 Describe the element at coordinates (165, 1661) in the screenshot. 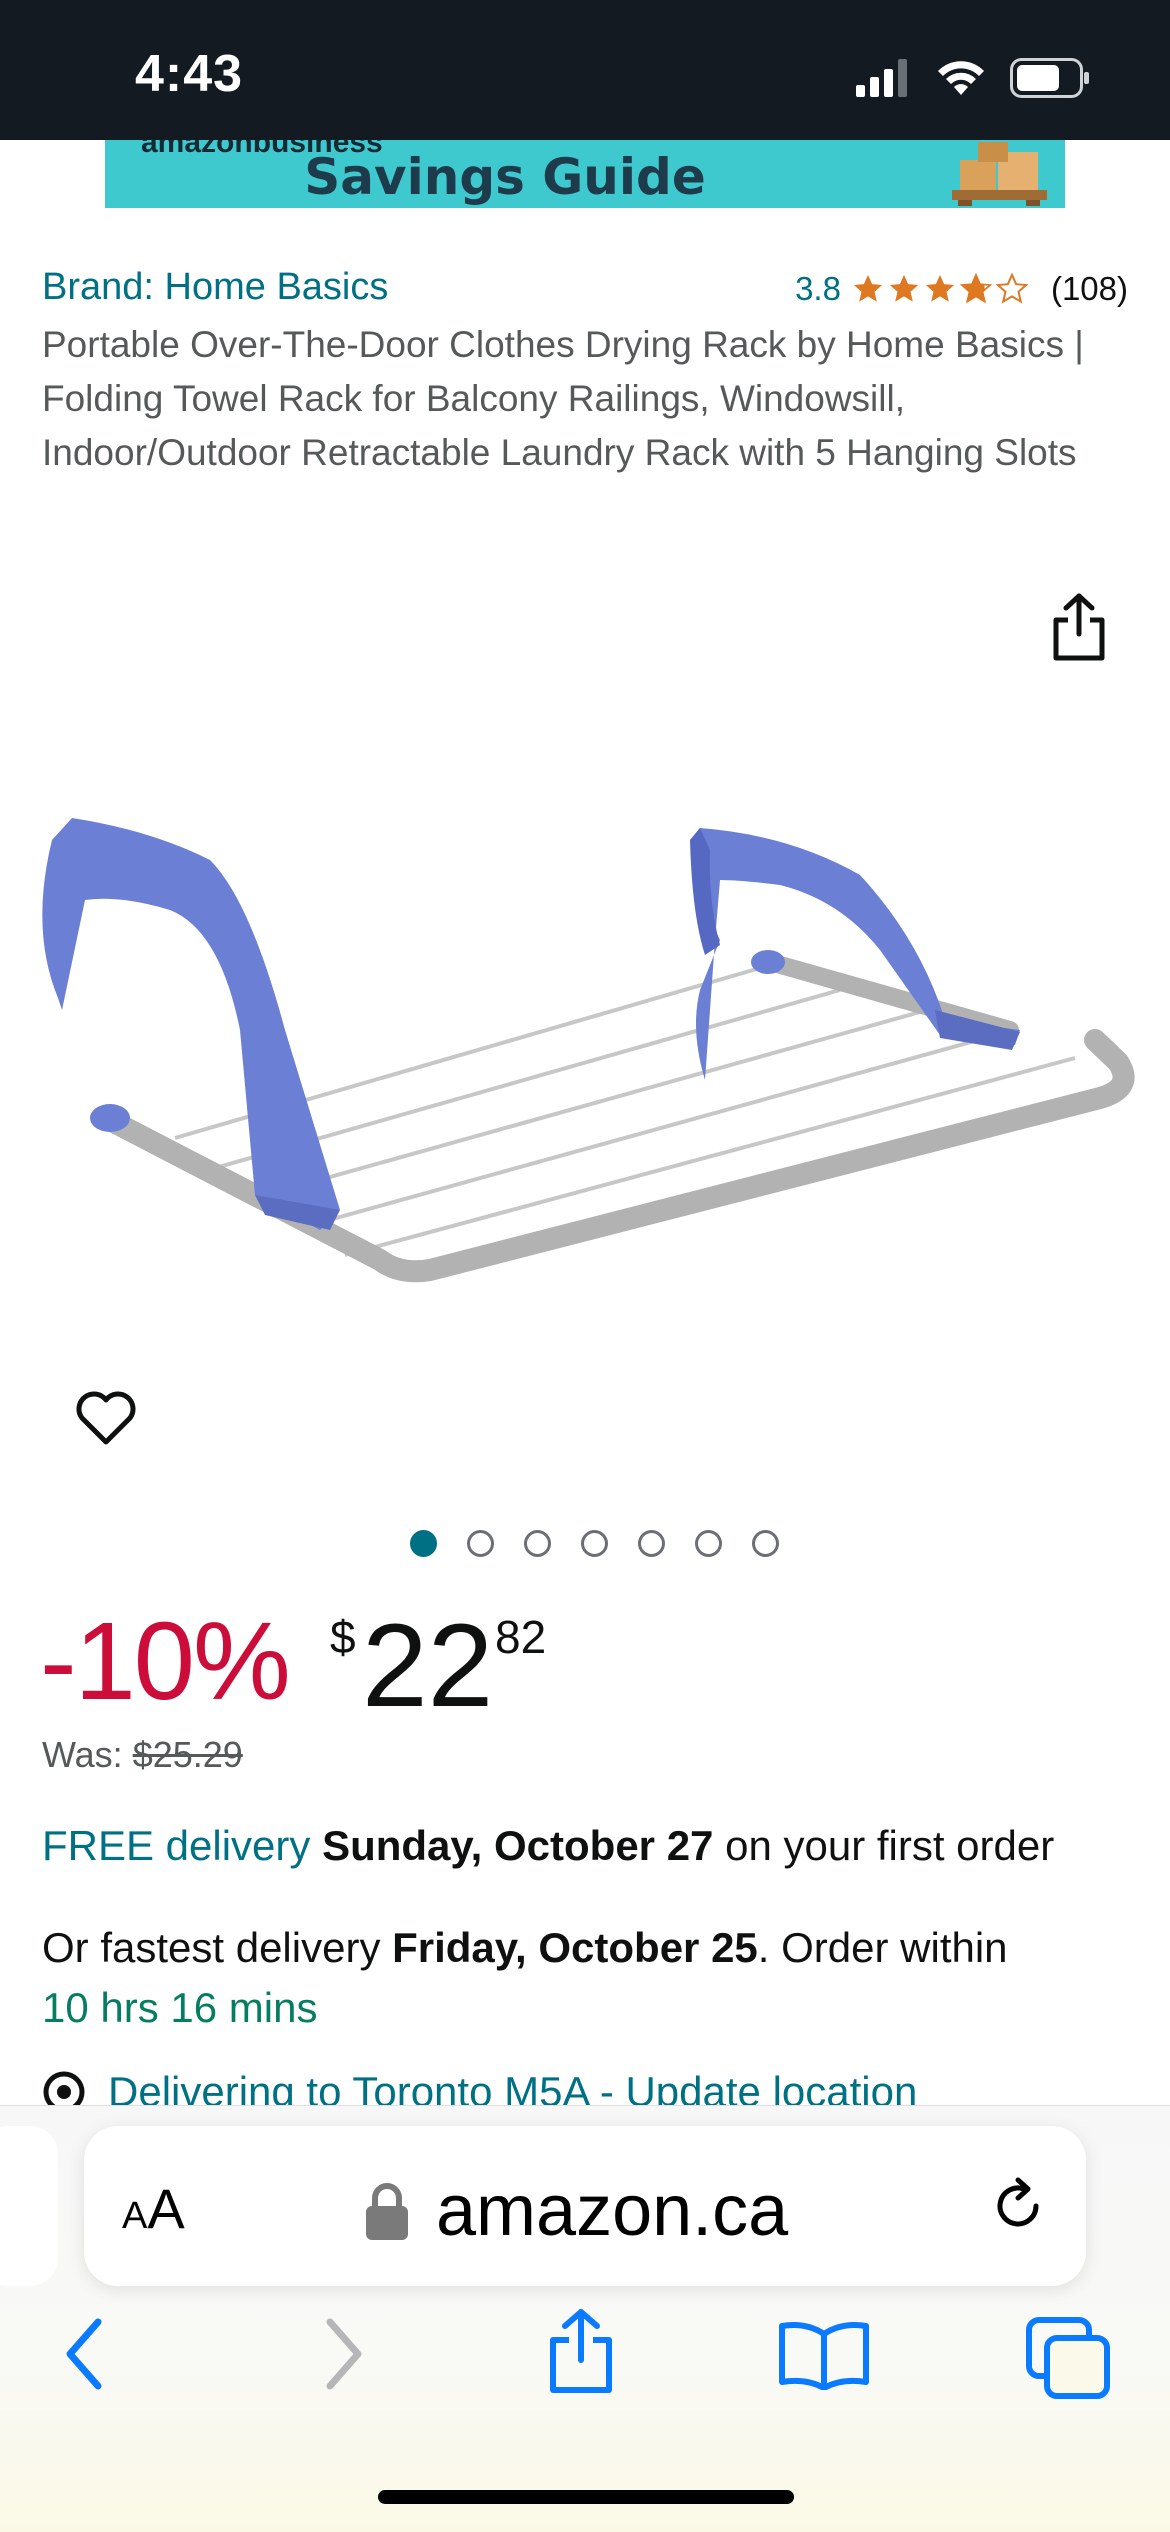

I see `discount-percent: -10%` at that location.